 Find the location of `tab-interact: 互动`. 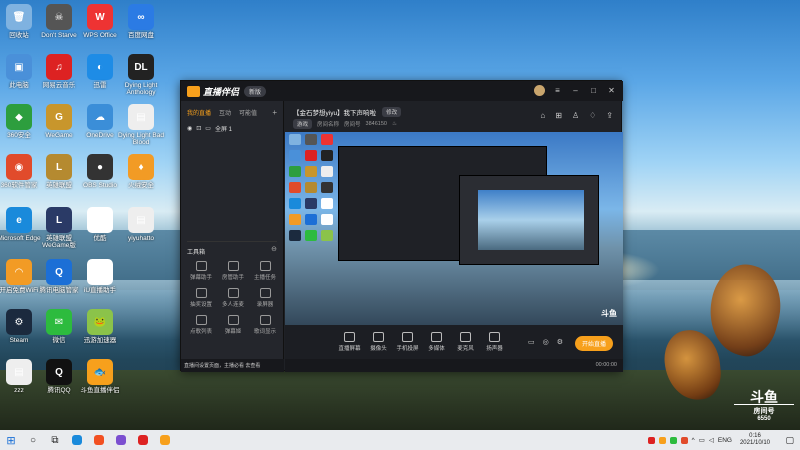

tab-interact: 互动 is located at coordinates (225, 112).